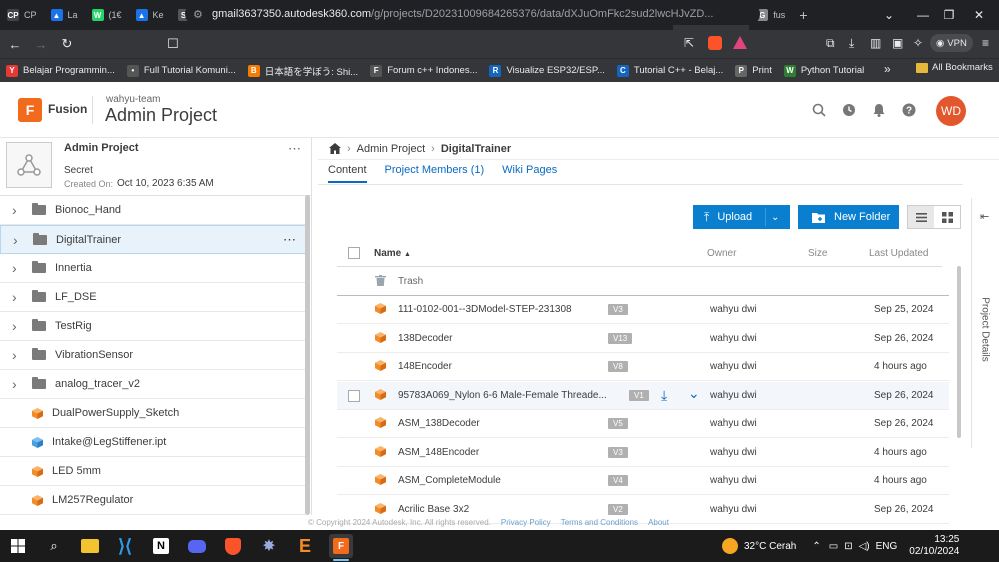 This screenshot has height=562, width=999. What do you see at coordinates (951, 111) in the screenshot?
I see `avatar: WD` at bounding box center [951, 111].